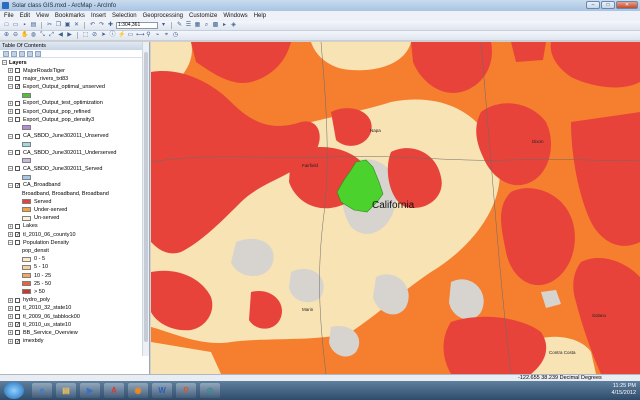 This screenshot has height=400, width=640. Describe the element at coordinates (30, 53) in the screenshot. I see `list-by-selection-icon` at that location.